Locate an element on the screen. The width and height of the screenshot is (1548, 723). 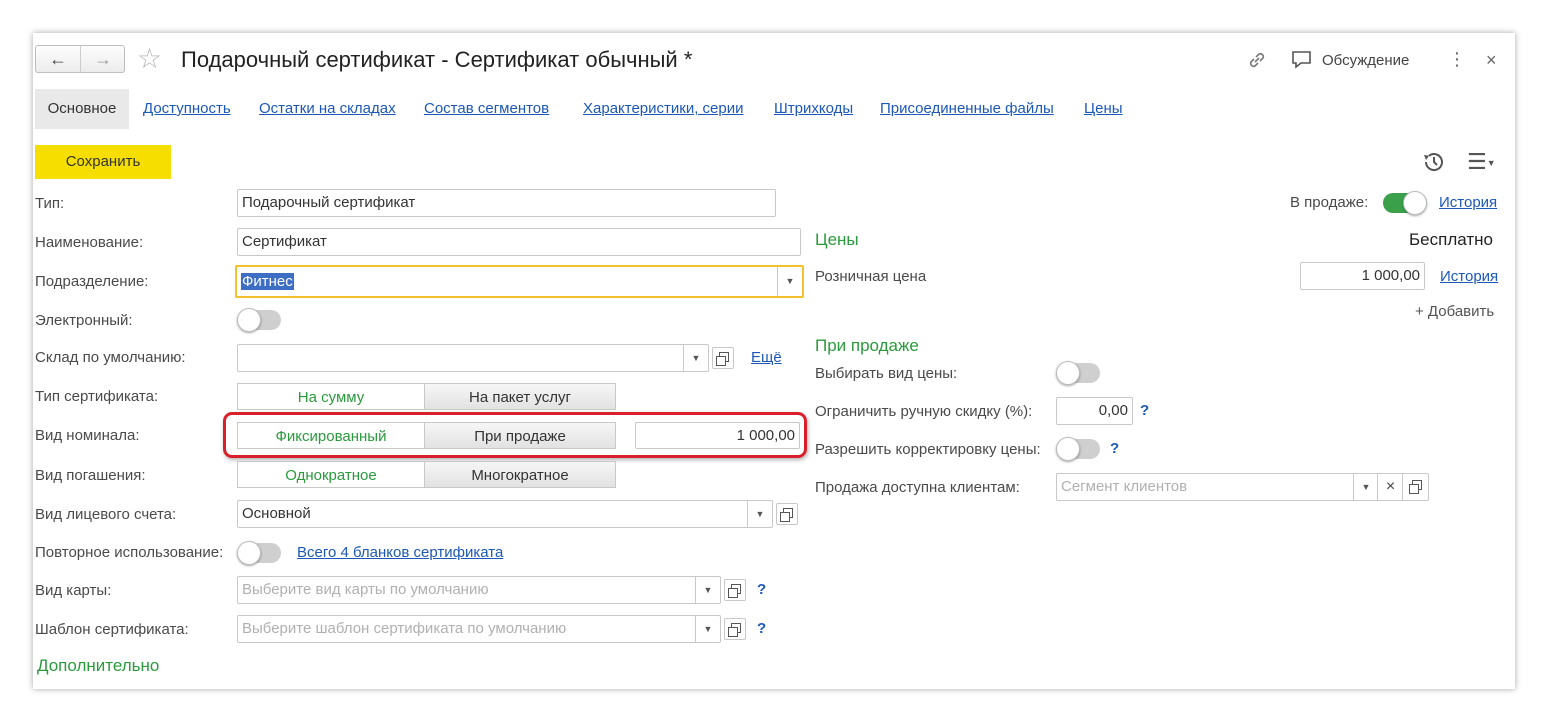
card-field: Выберите вид карты по умолчанию ▼ is located at coordinates (479, 590).